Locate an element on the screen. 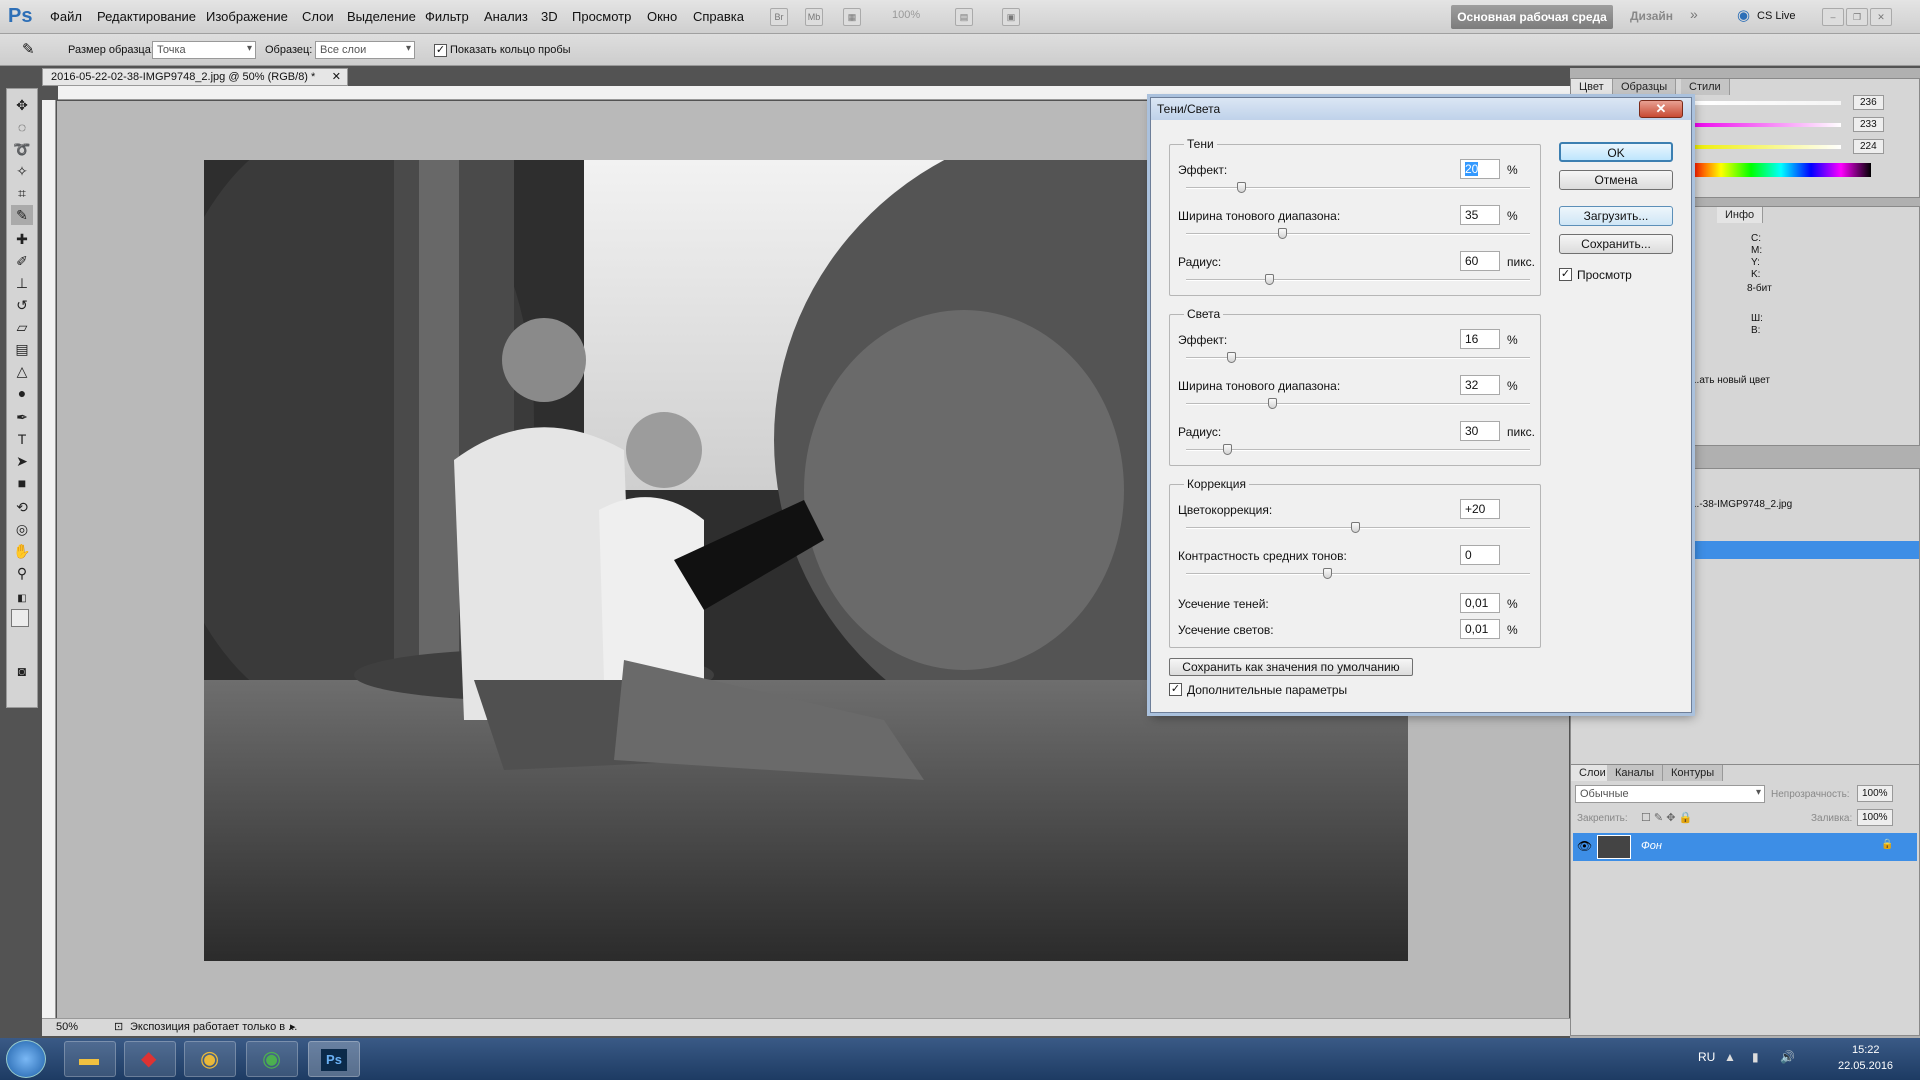 This screenshot has width=1920, height=1080. tab-info: Инфо is located at coordinates (1740, 215).